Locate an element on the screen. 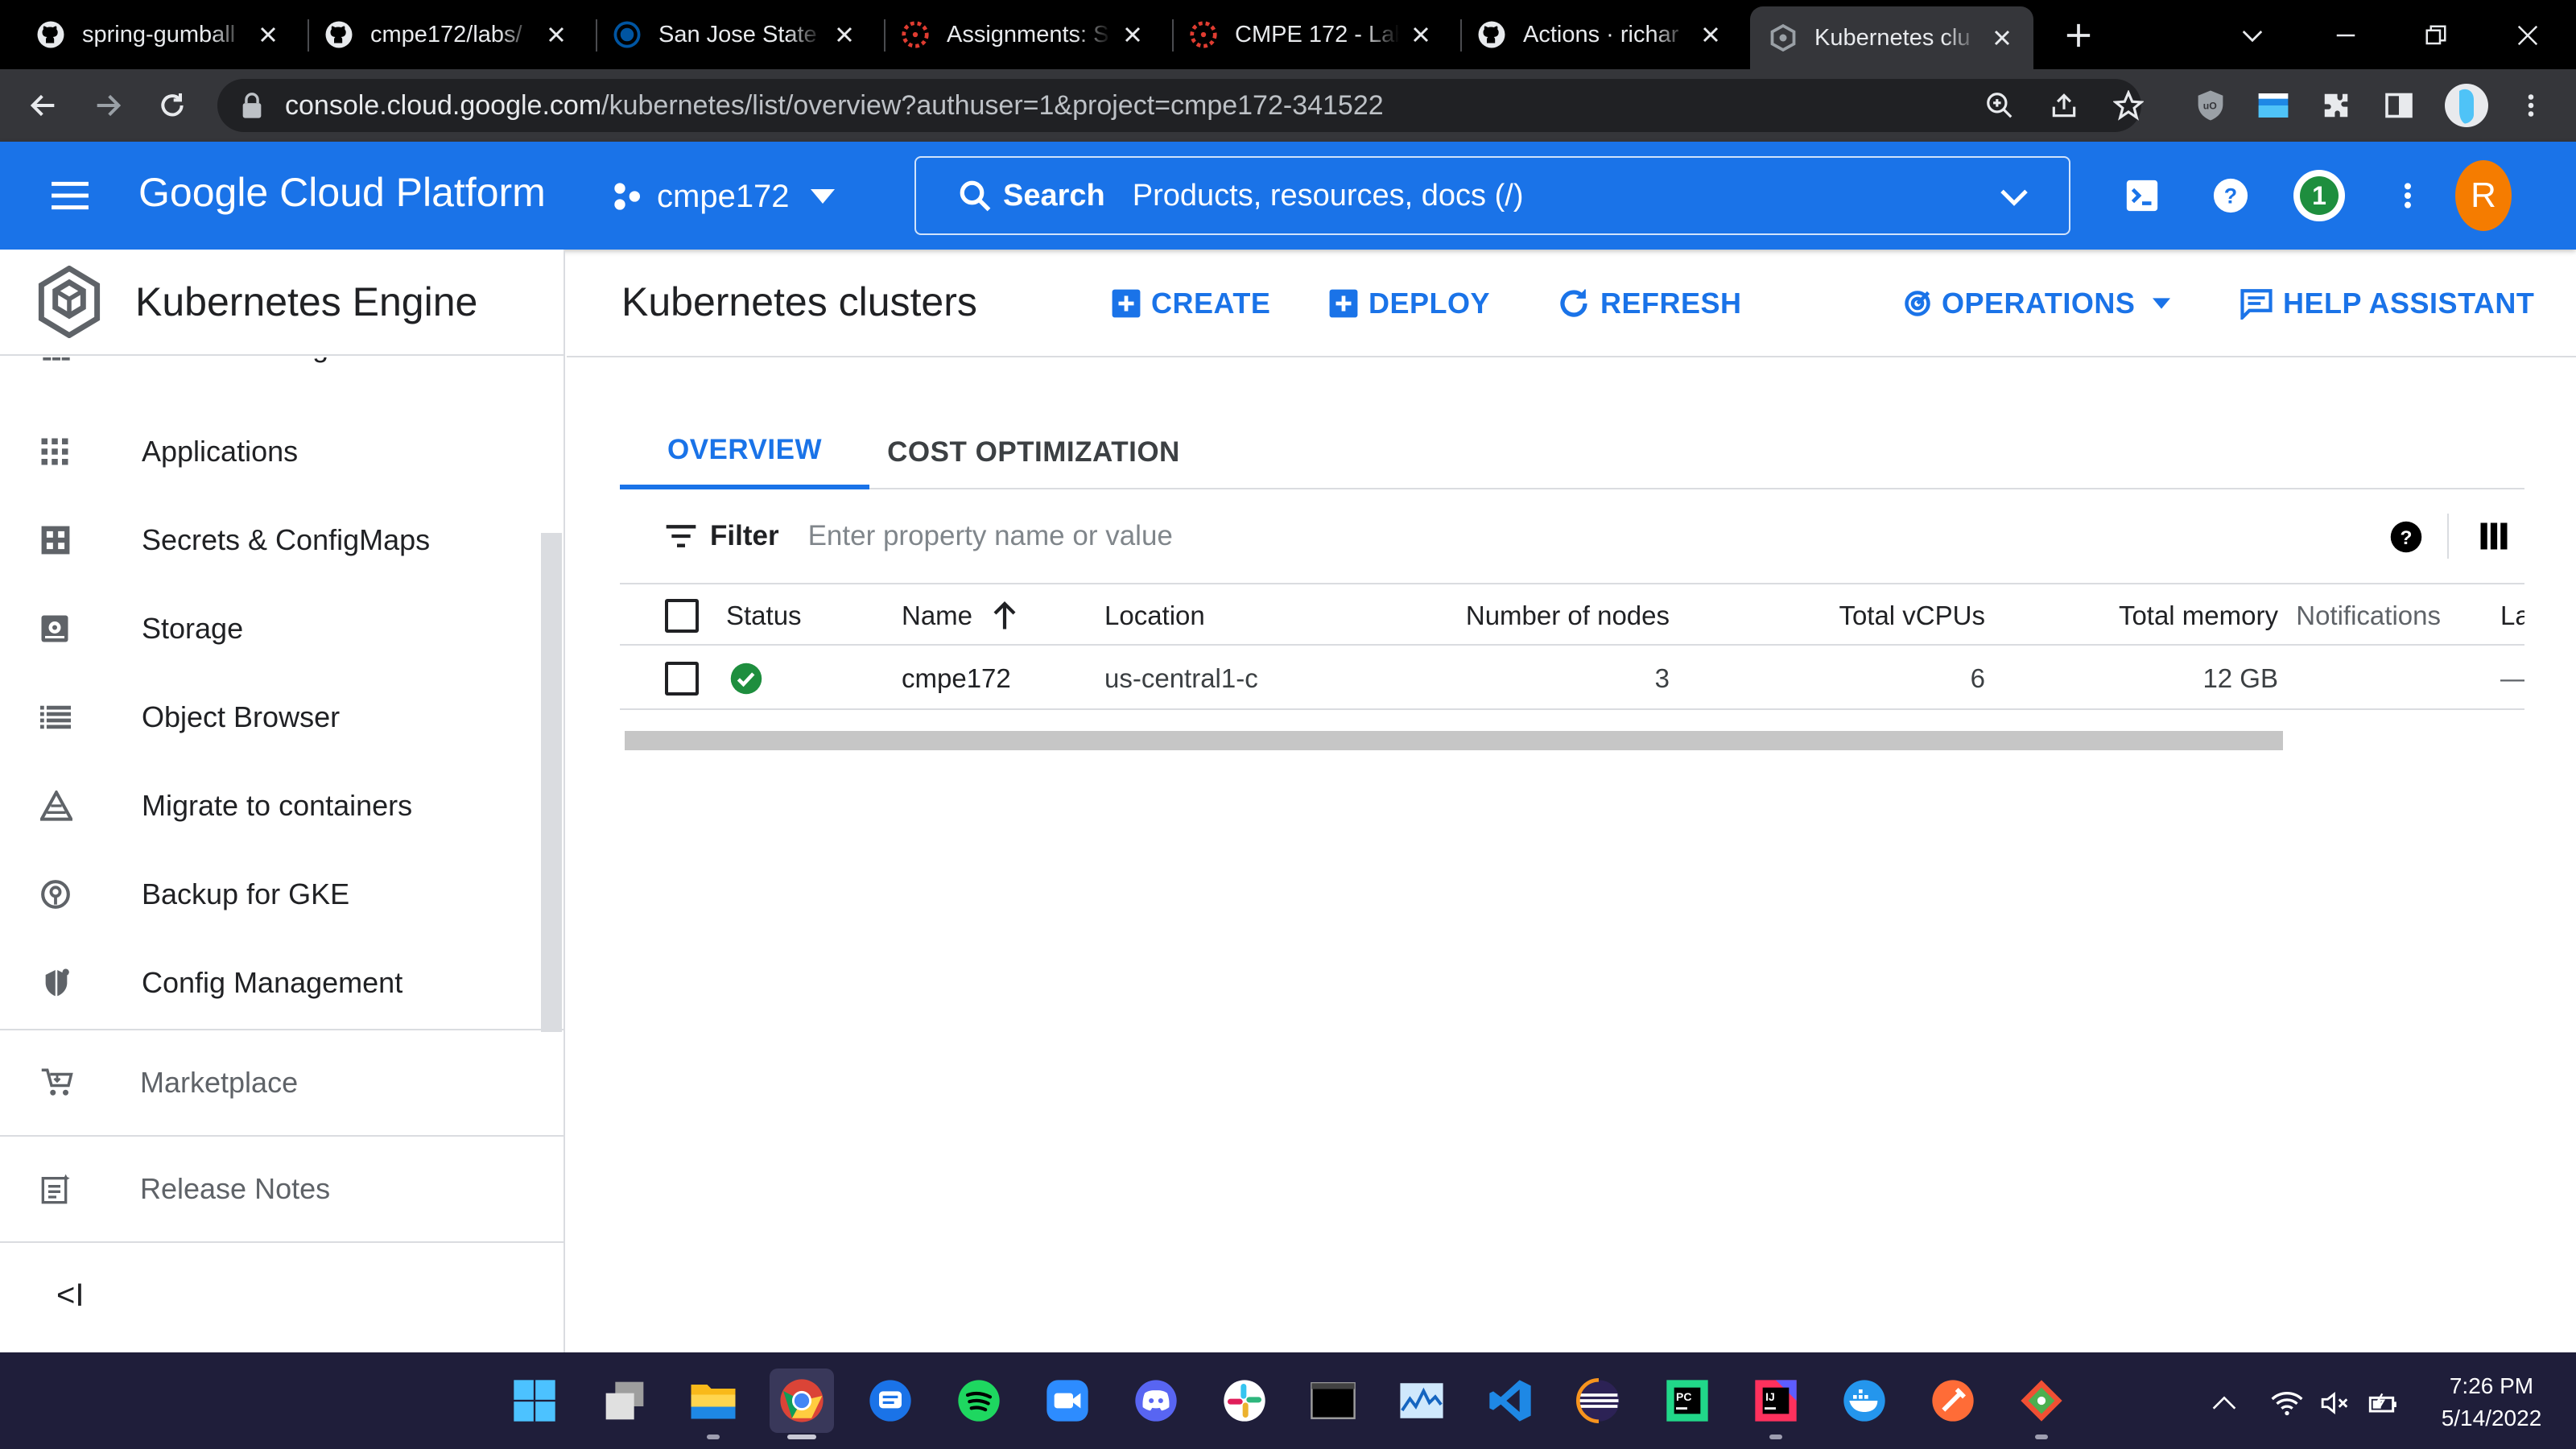 This screenshot has height=1449, width=2576. eclipse-app is located at coordinates (1599, 1400).